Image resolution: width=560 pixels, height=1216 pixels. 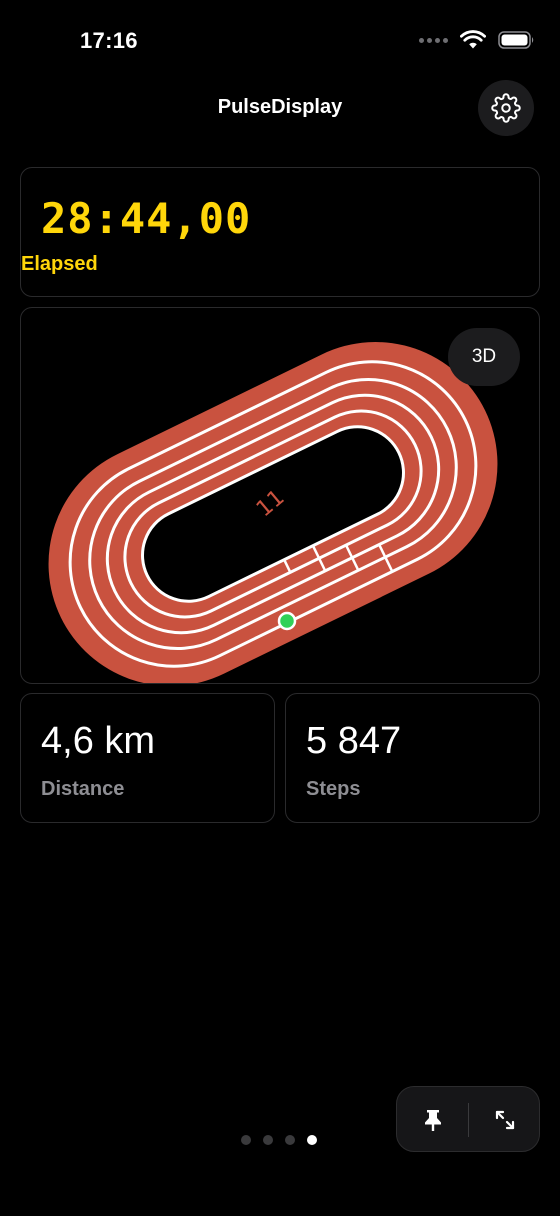 What do you see at coordinates (146, 218) in the screenshot?
I see `elapsed-time-value: 28:44,00` at bounding box center [146, 218].